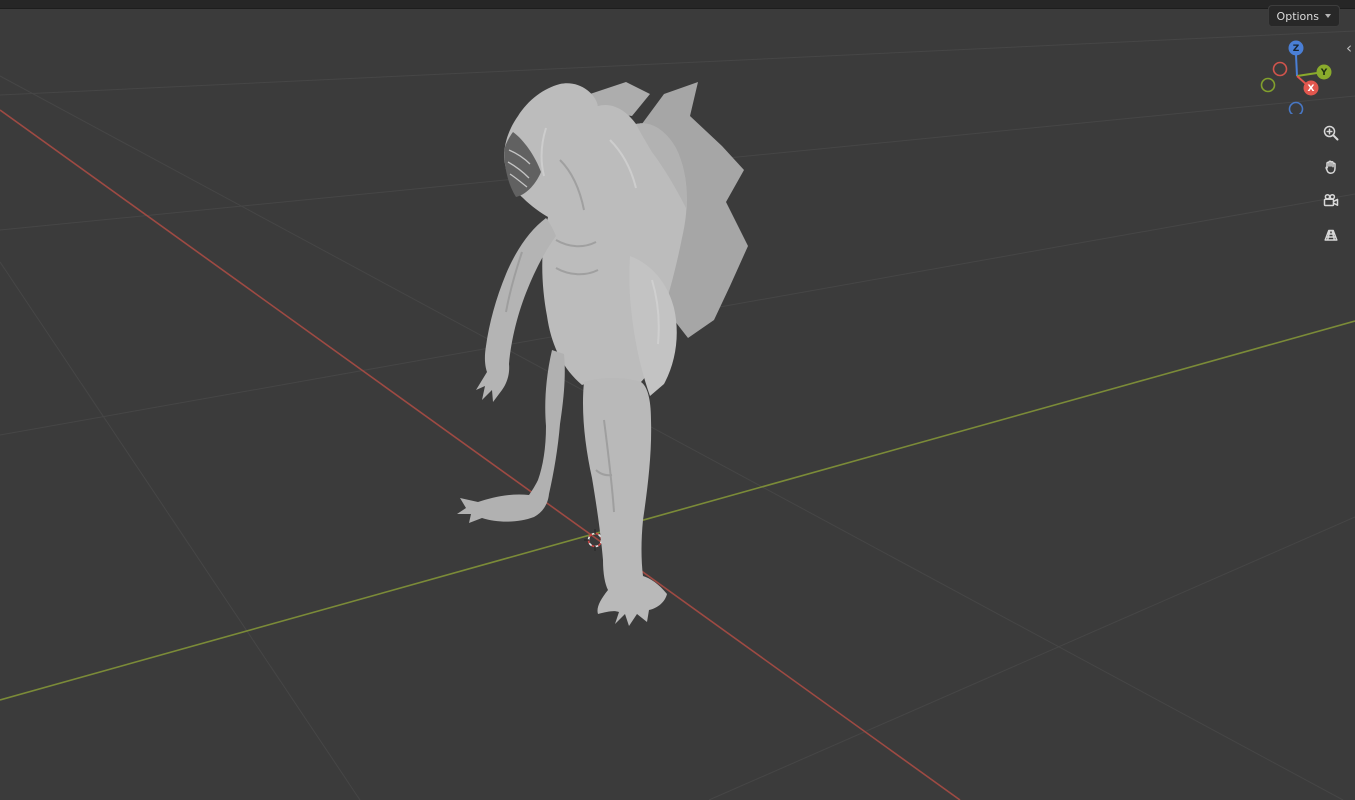 This screenshot has width=1355, height=800. I want to click on gizmo-y-ball: Y, so click(1324, 72).